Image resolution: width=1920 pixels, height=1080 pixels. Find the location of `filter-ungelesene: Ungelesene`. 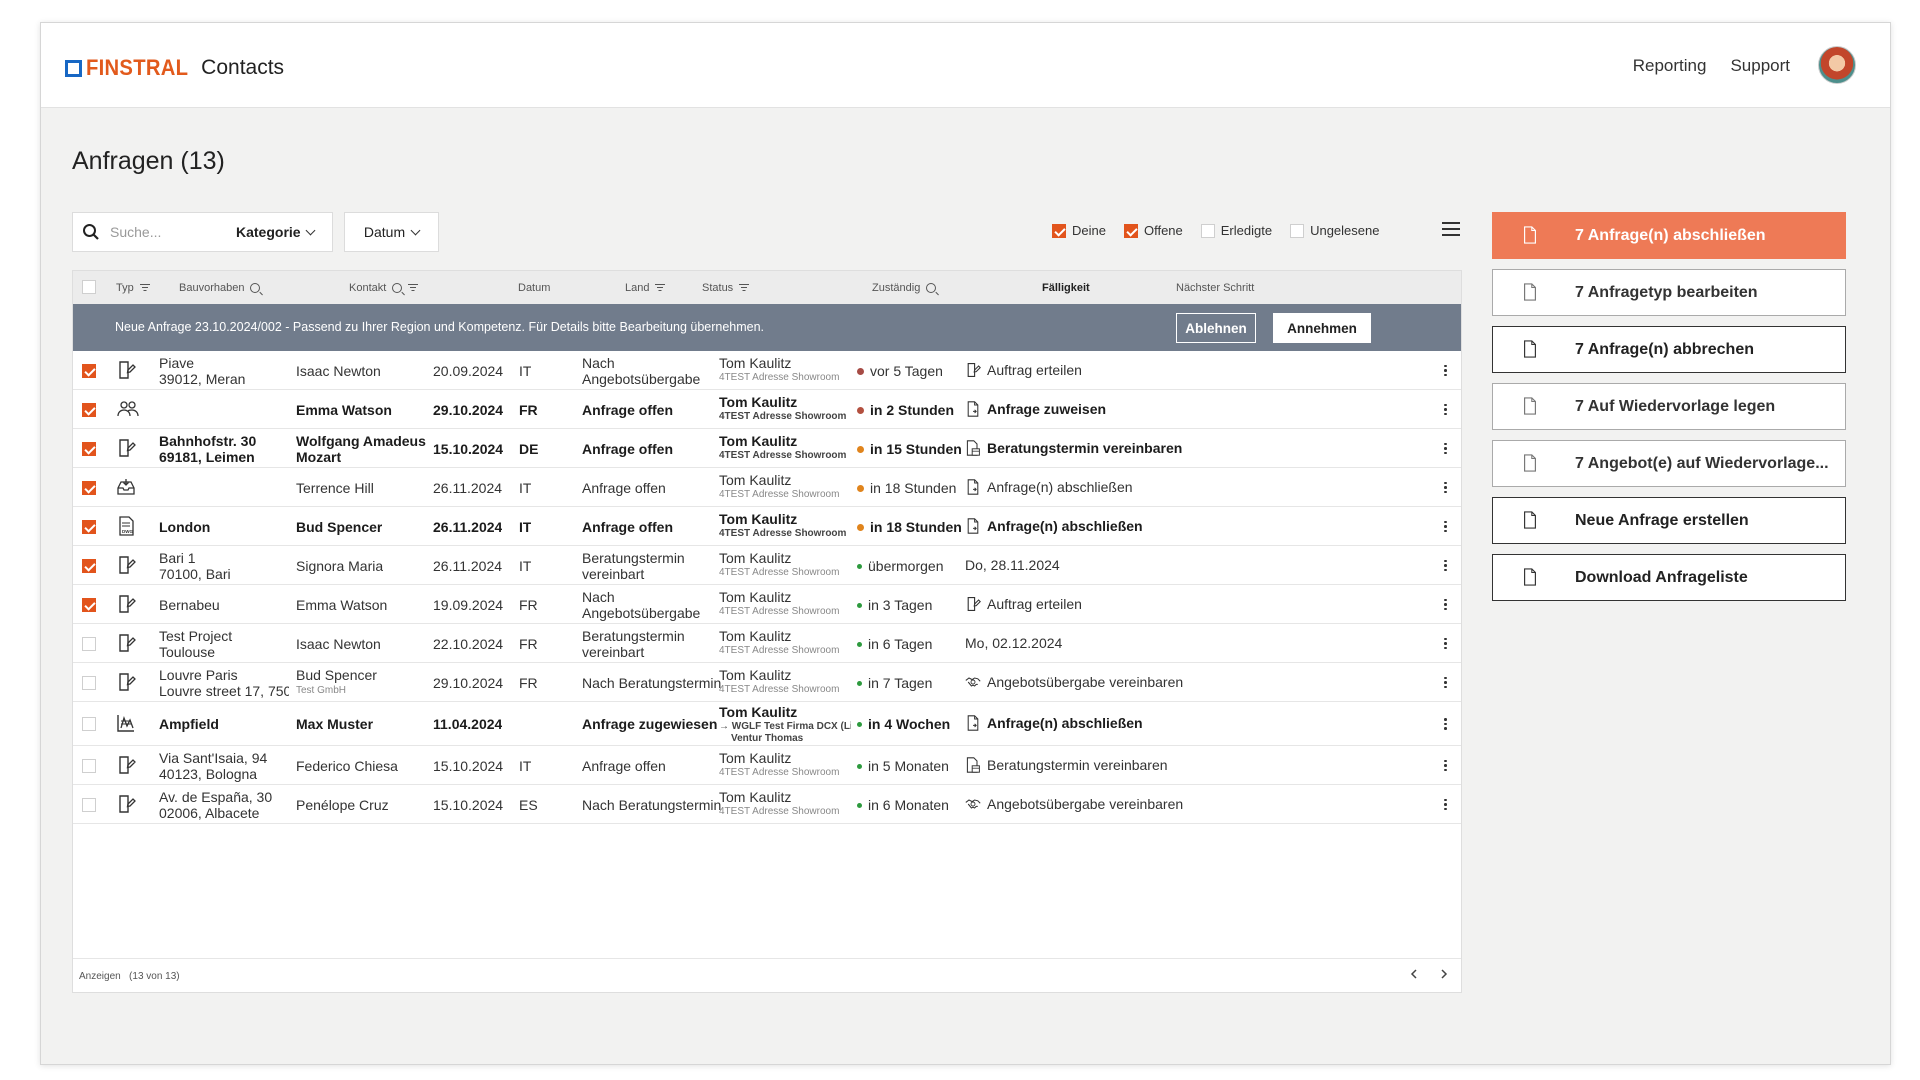

filter-ungelesene: Ungelesene is located at coordinates (1334, 230).